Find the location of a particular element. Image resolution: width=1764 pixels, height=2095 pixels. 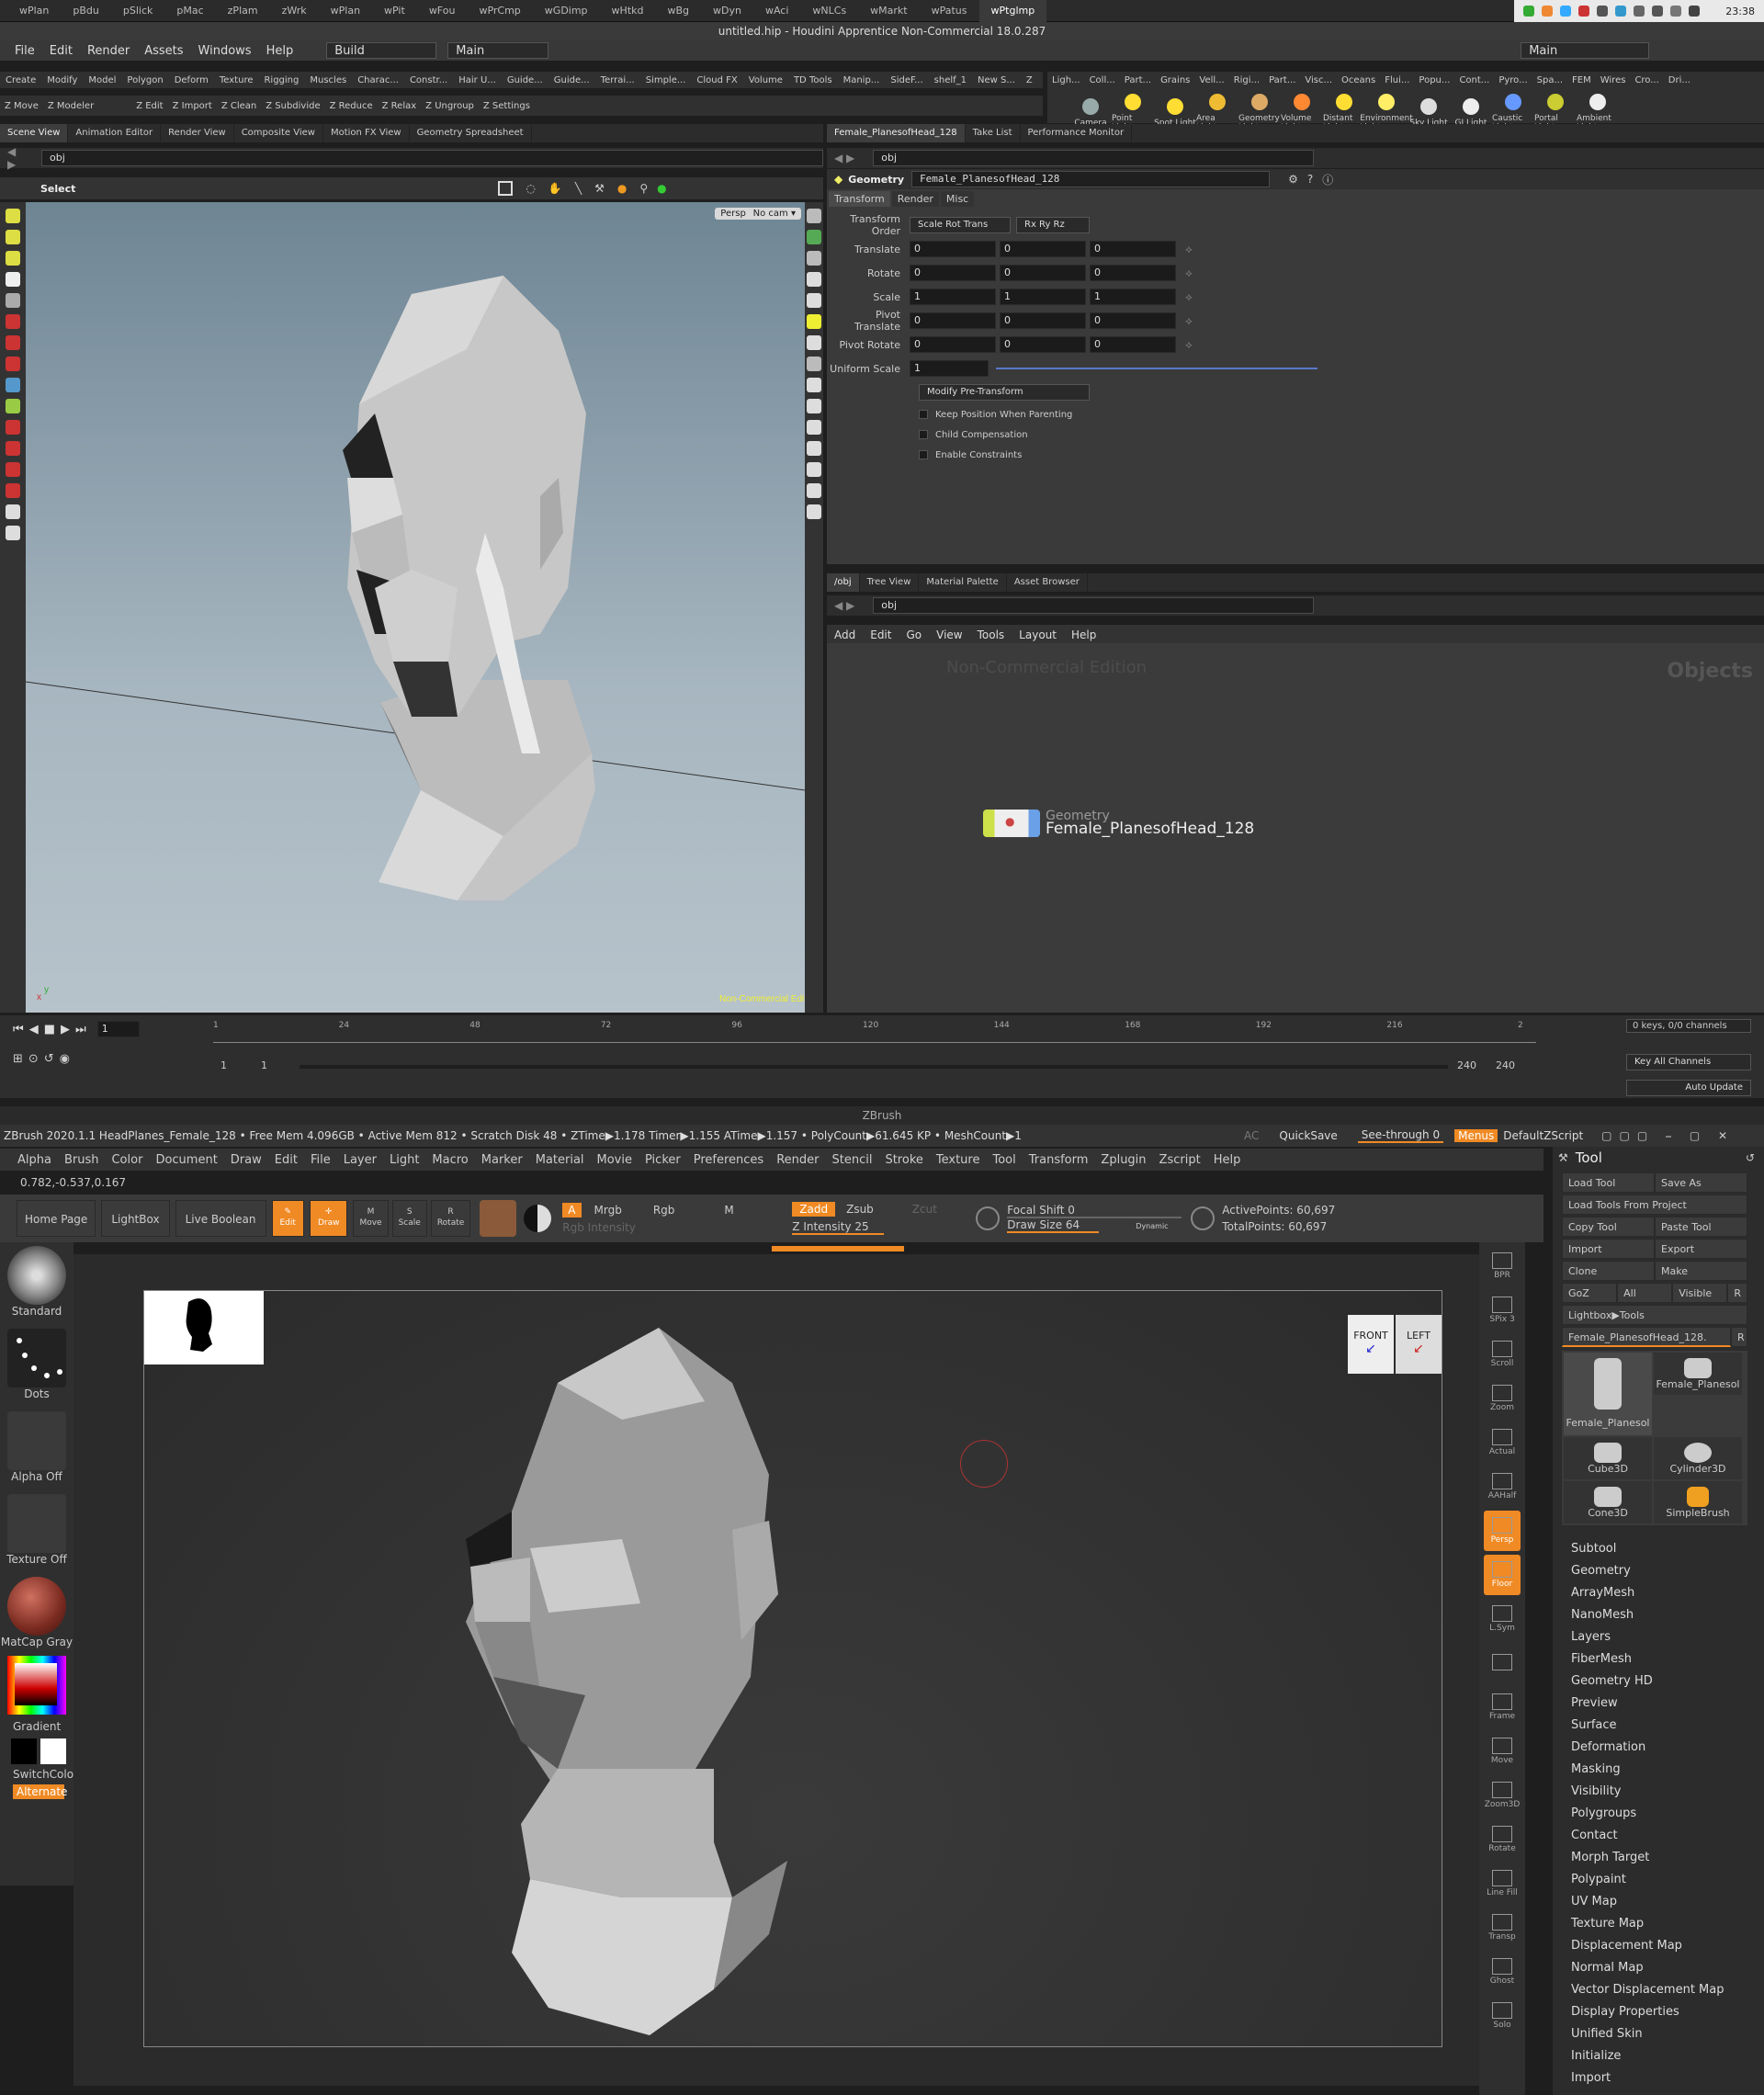

shelf-tool: Z Clean is located at coordinates (239, 106).